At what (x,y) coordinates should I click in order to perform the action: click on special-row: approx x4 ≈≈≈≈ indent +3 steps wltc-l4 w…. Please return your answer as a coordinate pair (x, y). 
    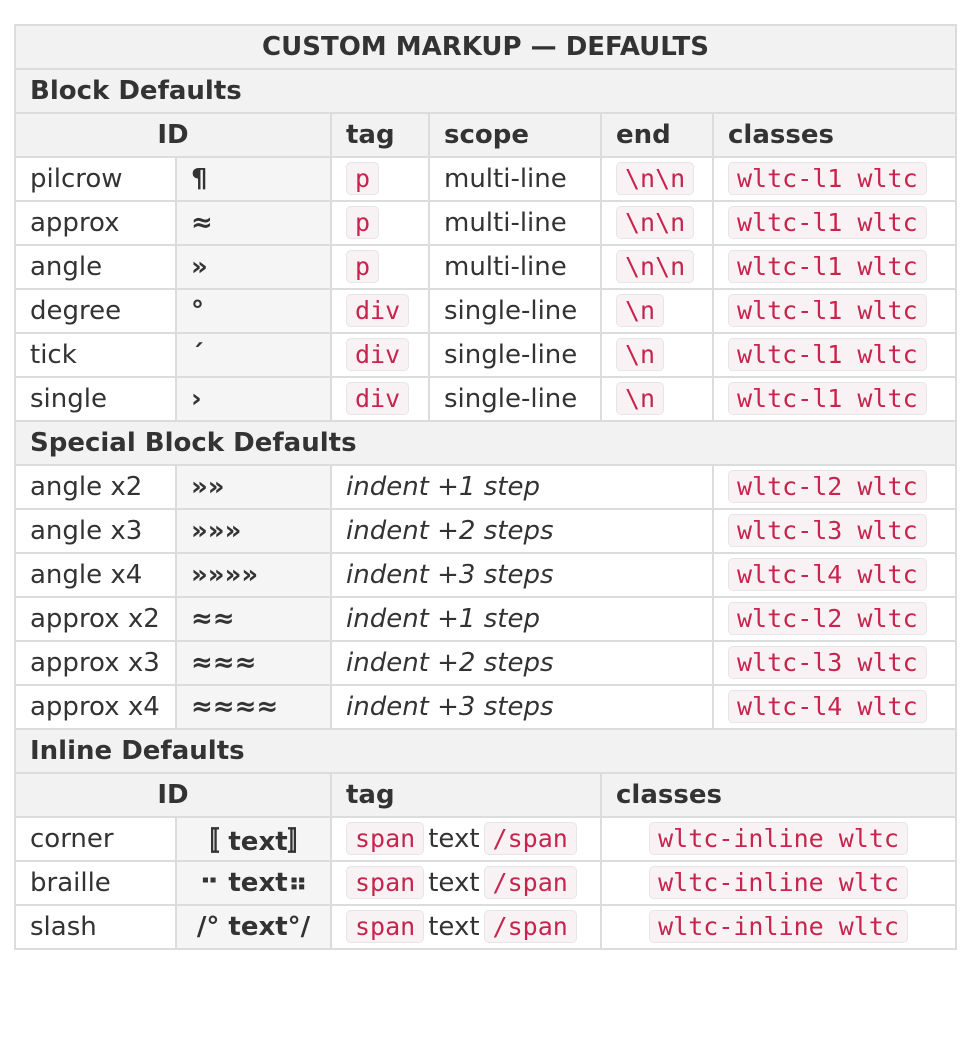
    Looking at the image, I should click on (486, 707).